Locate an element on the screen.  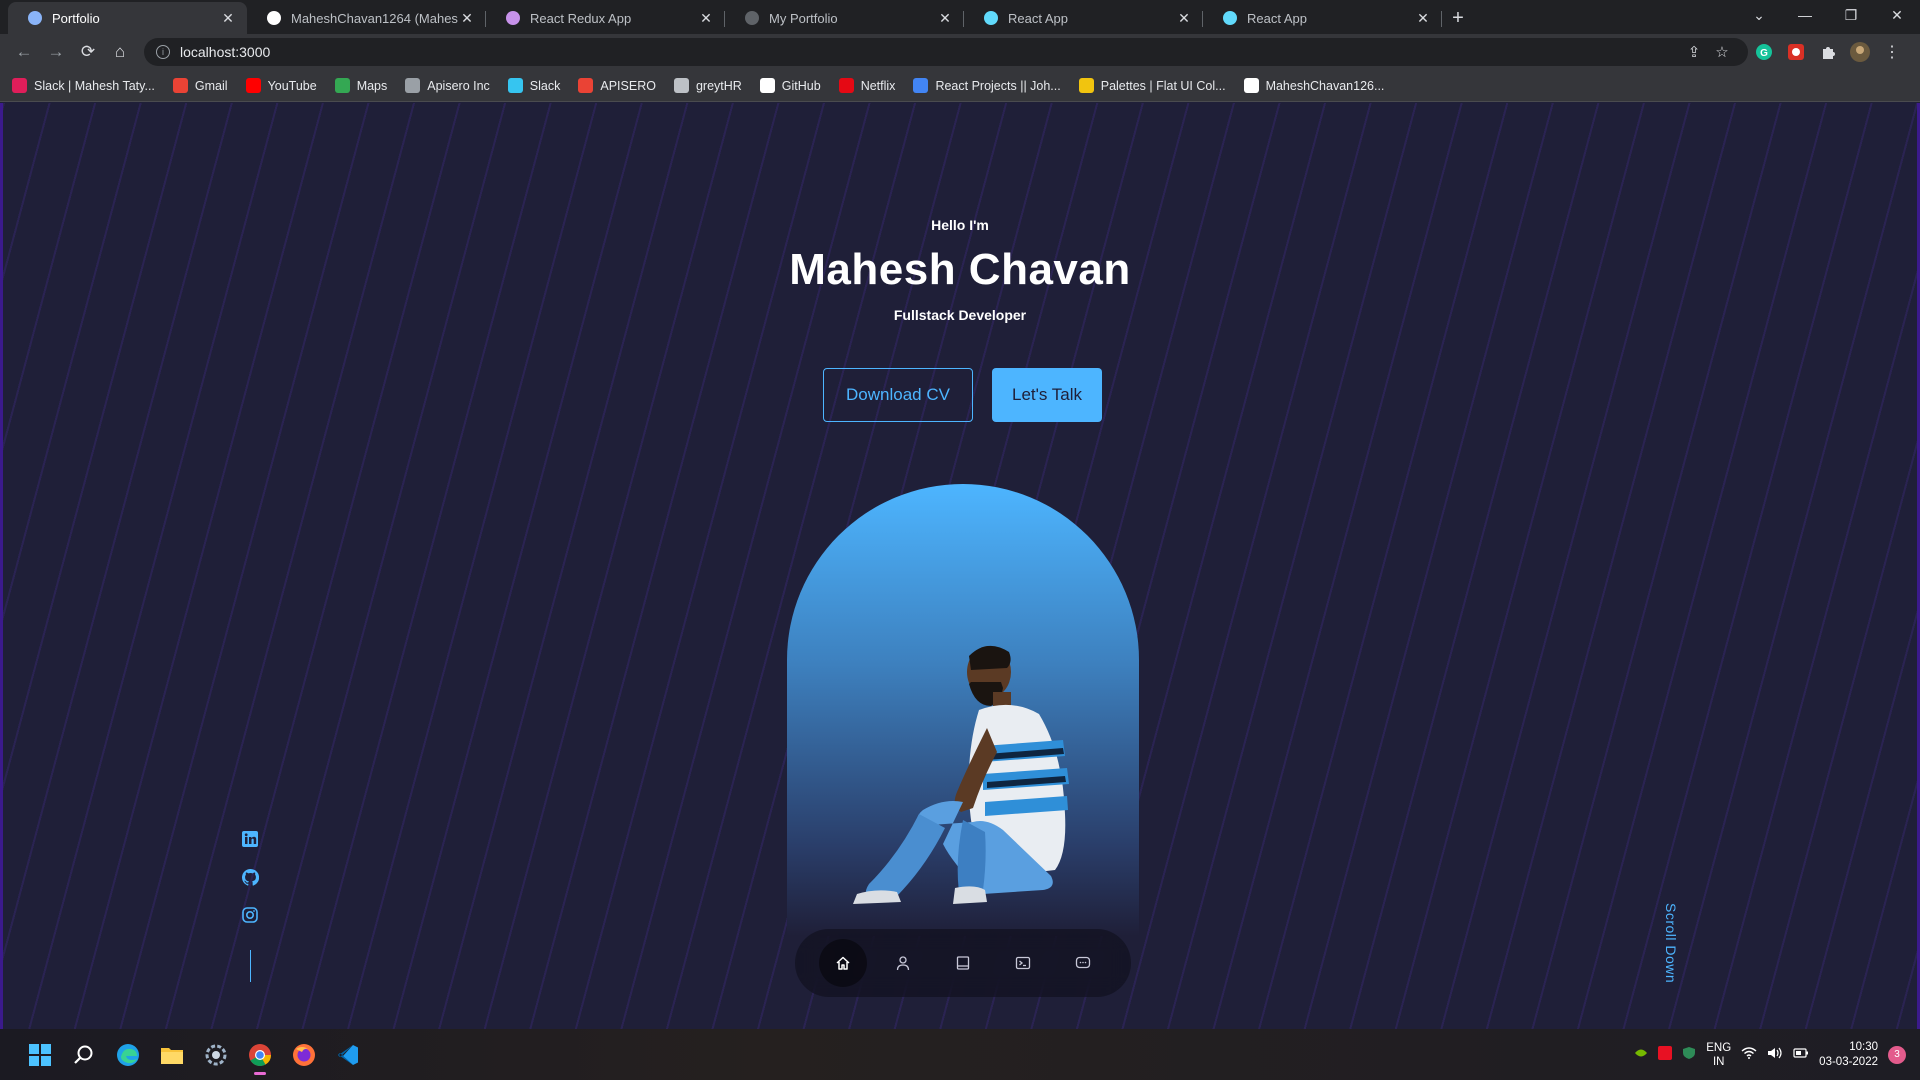
hero-name: Mahesh Chavan is located at coordinates (960, 269).